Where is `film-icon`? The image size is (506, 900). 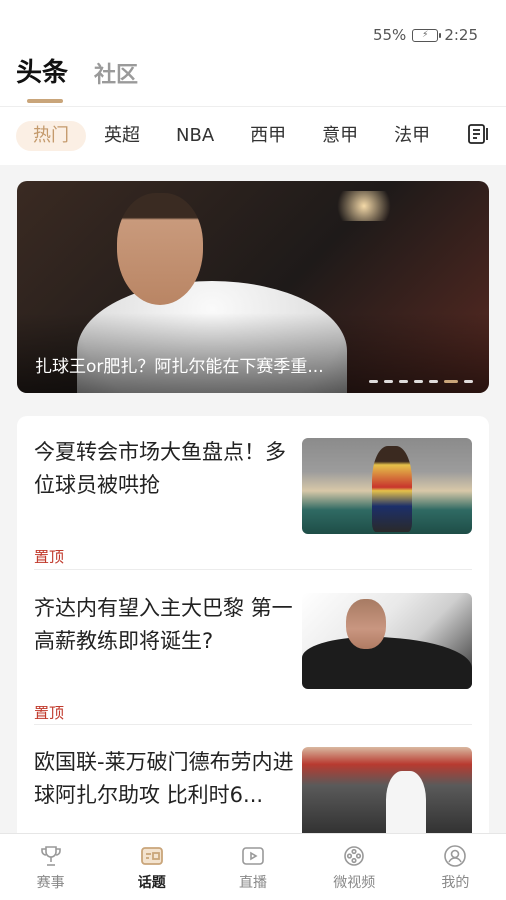
film-icon is located at coordinates (354, 856).